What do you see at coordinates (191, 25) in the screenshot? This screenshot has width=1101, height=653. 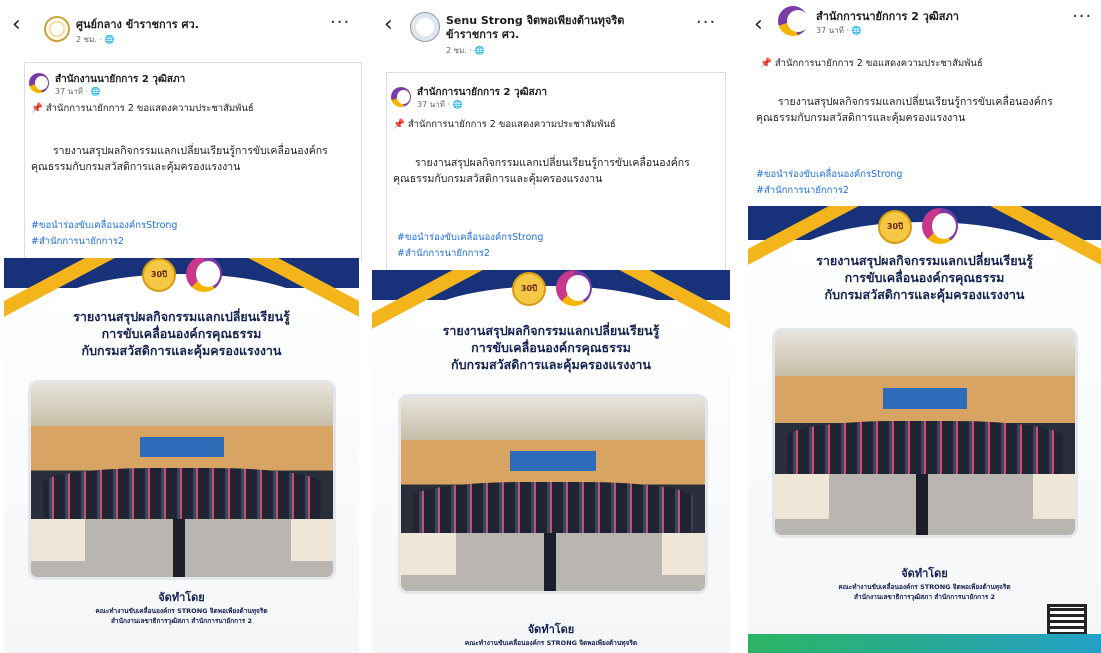 I see `group-title: ศูนย์กลาง ข้าราชการ ศว.` at bounding box center [191, 25].